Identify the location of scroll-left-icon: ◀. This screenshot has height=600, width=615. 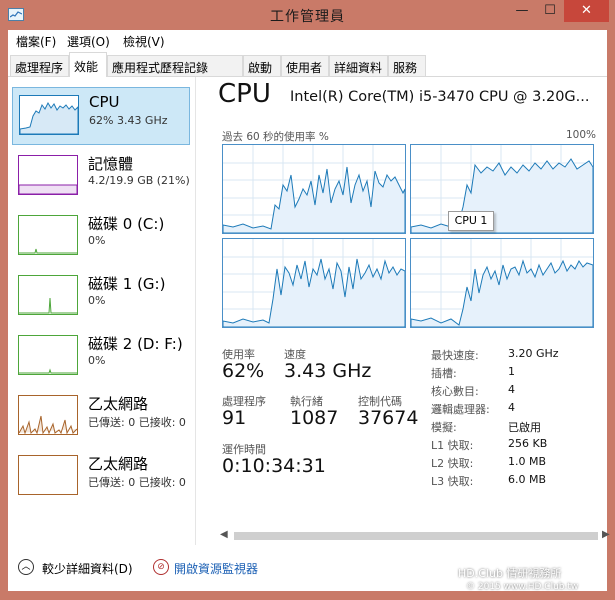
(224, 534).